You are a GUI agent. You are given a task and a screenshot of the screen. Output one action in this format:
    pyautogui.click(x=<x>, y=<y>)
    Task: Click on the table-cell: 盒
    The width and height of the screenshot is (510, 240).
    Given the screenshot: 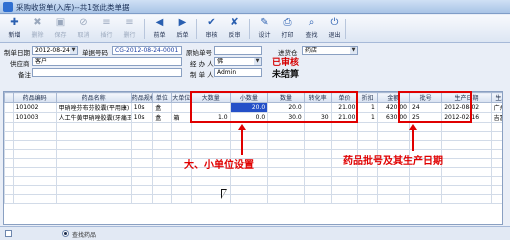 What is the action you would take?
    pyautogui.click(x=162, y=107)
    